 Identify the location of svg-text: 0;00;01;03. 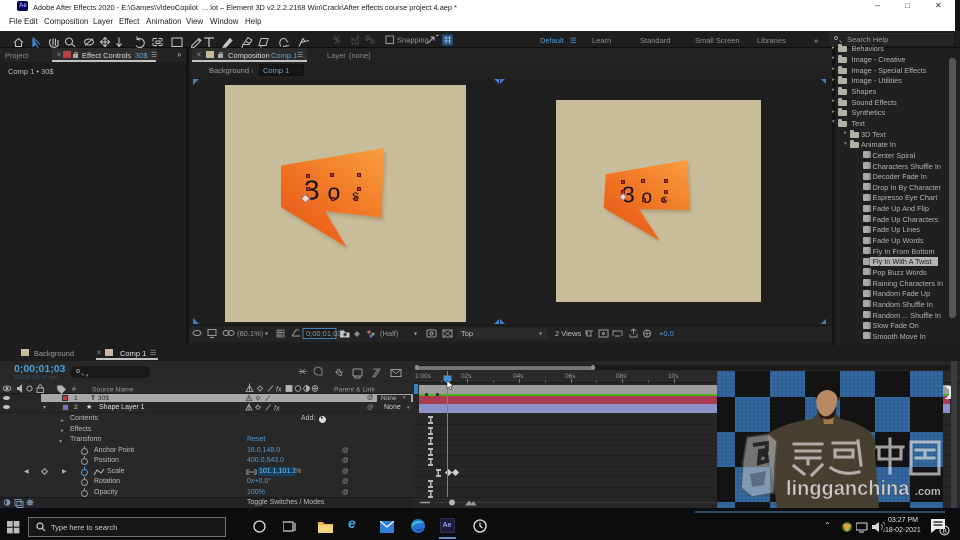
(323, 333).